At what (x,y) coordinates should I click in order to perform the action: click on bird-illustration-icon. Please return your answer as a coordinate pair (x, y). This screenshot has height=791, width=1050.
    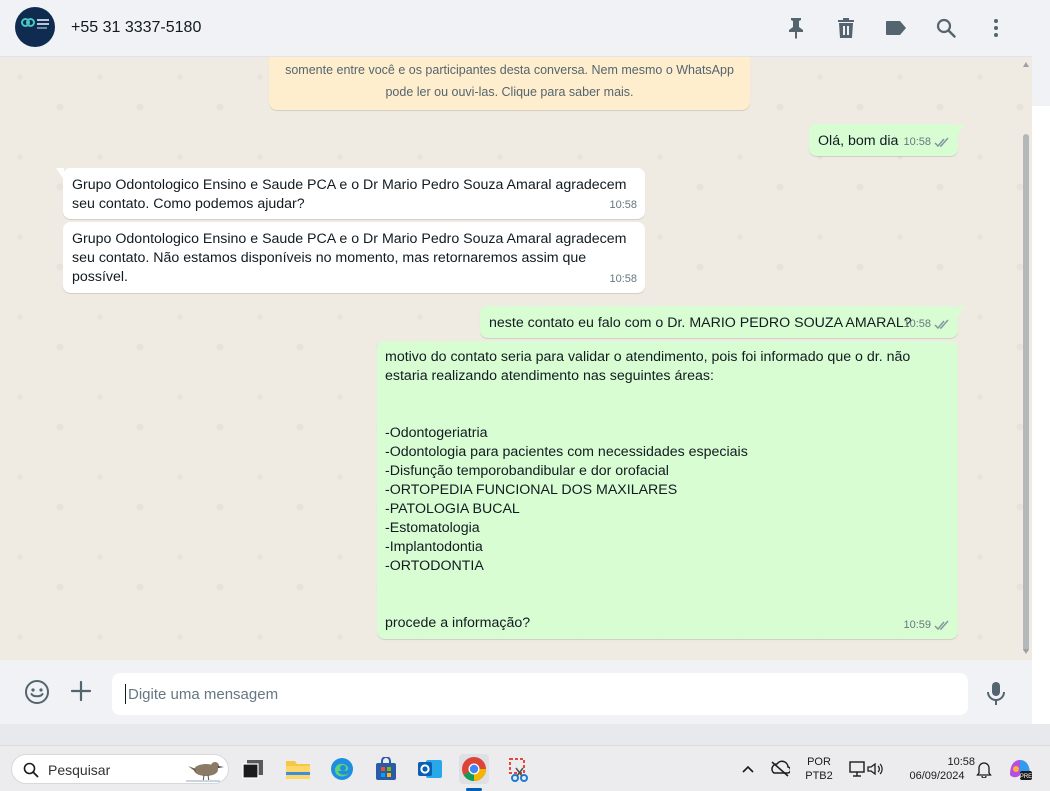
    Looking at the image, I should click on (205, 772).